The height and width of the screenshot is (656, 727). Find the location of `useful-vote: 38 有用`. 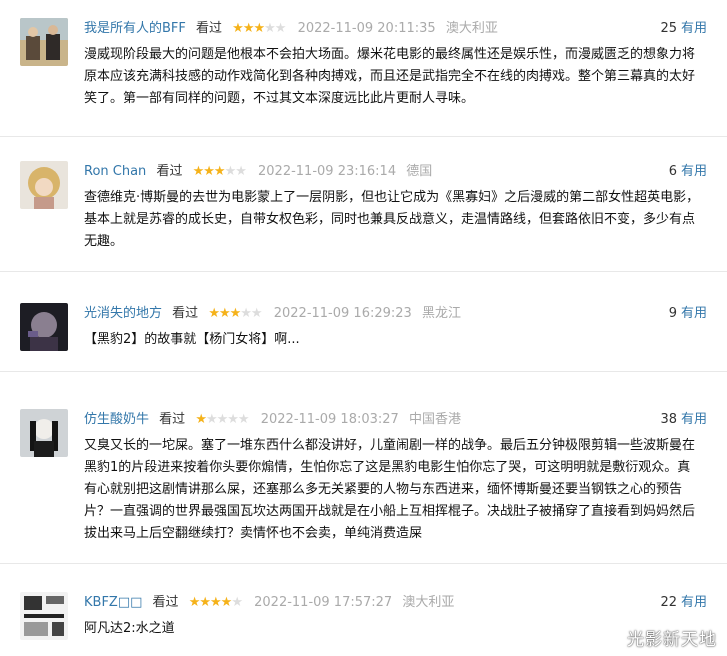

useful-vote: 38 有用 is located at coordinates (683, 420).